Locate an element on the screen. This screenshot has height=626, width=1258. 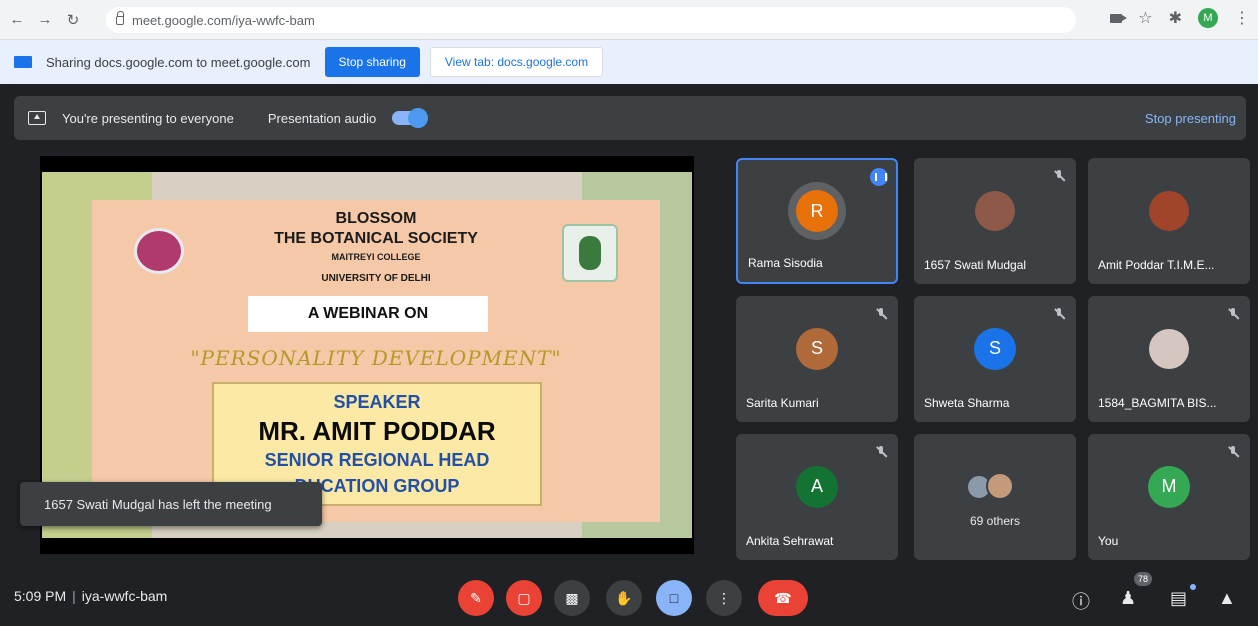
toast-text: 1657 Swati Mudgal has left the meeting is located at coordinates (158, 504).